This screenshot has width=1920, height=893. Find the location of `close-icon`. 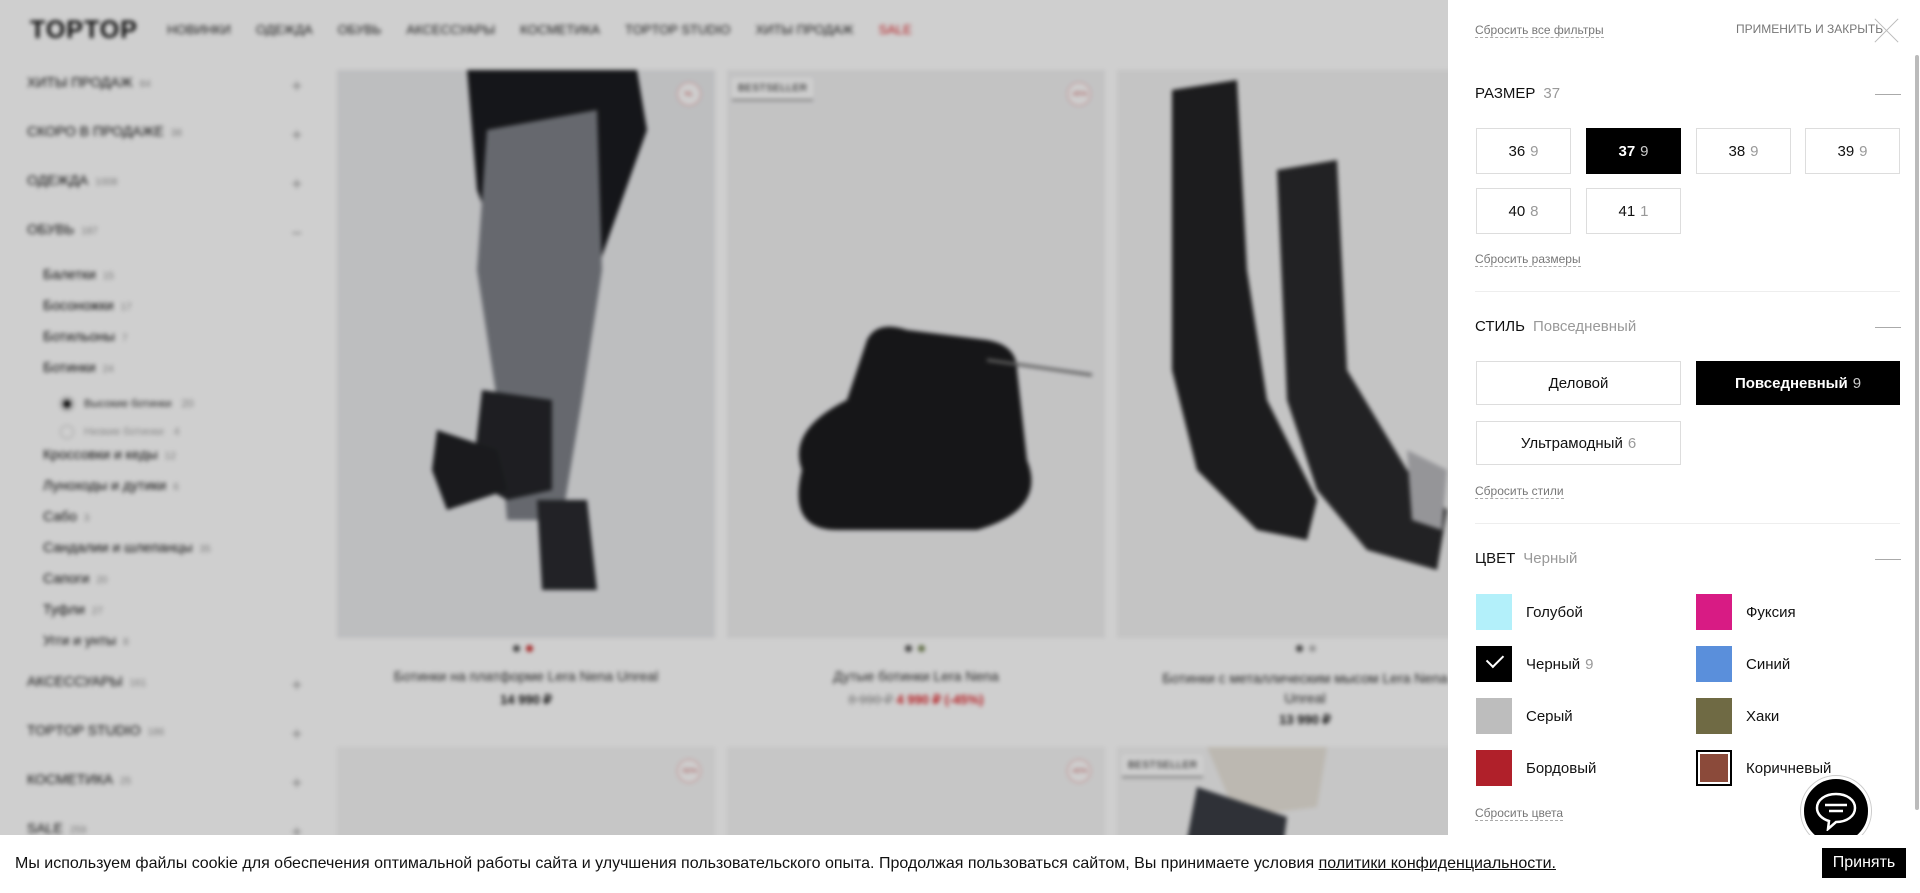

close-icon is located at coordinates (1887, 30).